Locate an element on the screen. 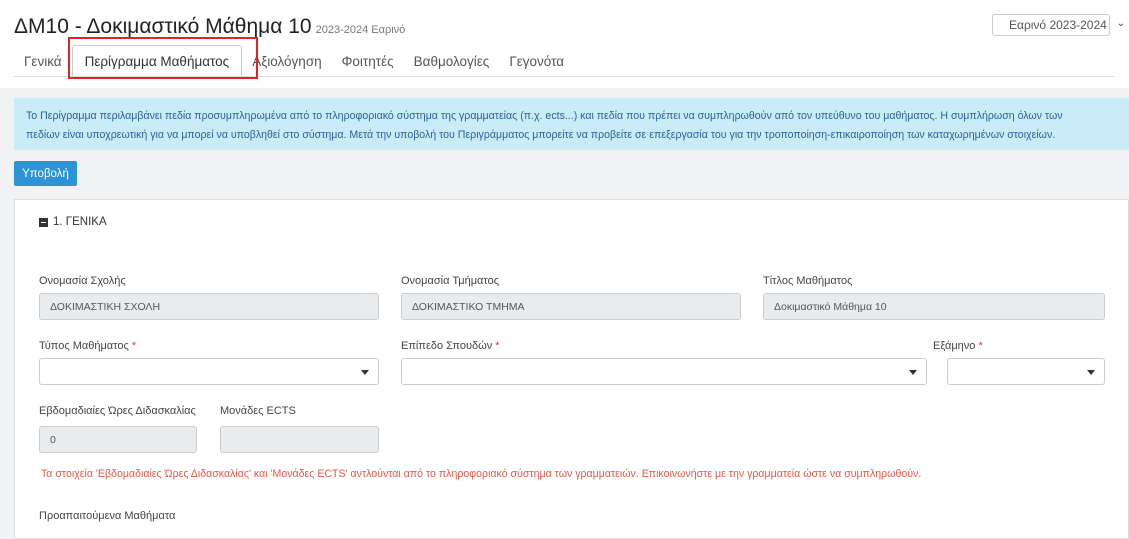 The height and width of the screenshot is (539, 1129). submit-button: Υποβολή is located at coordinates (45, 173).